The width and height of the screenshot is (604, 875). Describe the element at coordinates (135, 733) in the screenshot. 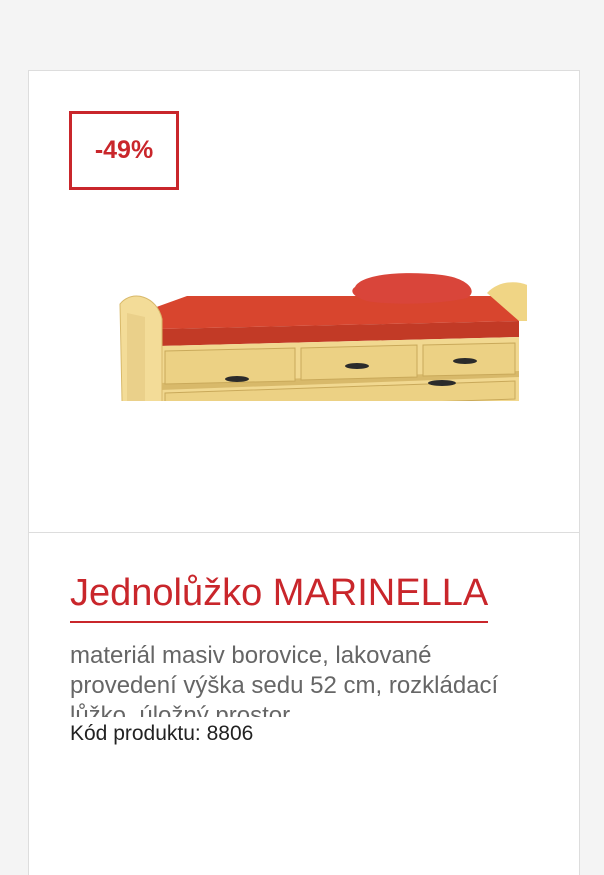

I see `product-code-label: Kód produktu:` at that location.